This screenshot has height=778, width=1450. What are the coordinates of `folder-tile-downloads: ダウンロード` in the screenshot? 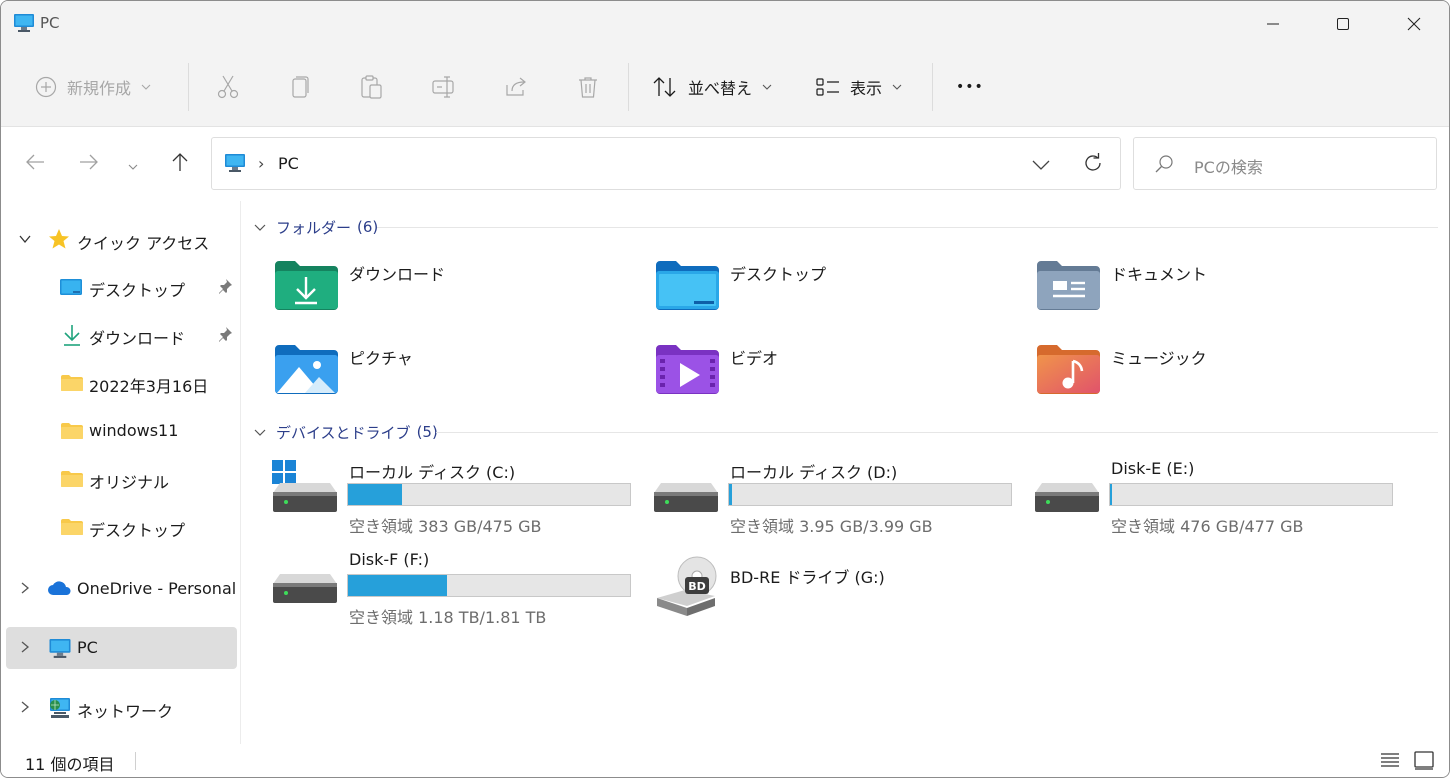 It's located at (458, 297).